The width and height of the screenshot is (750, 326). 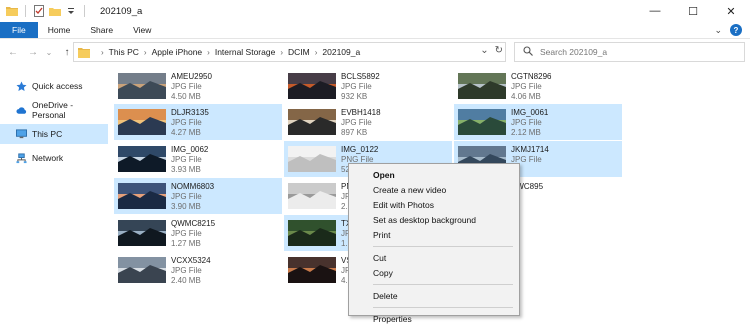 I want to click on crumb-current-folder: 202109_a, so click(x=341, y=52).